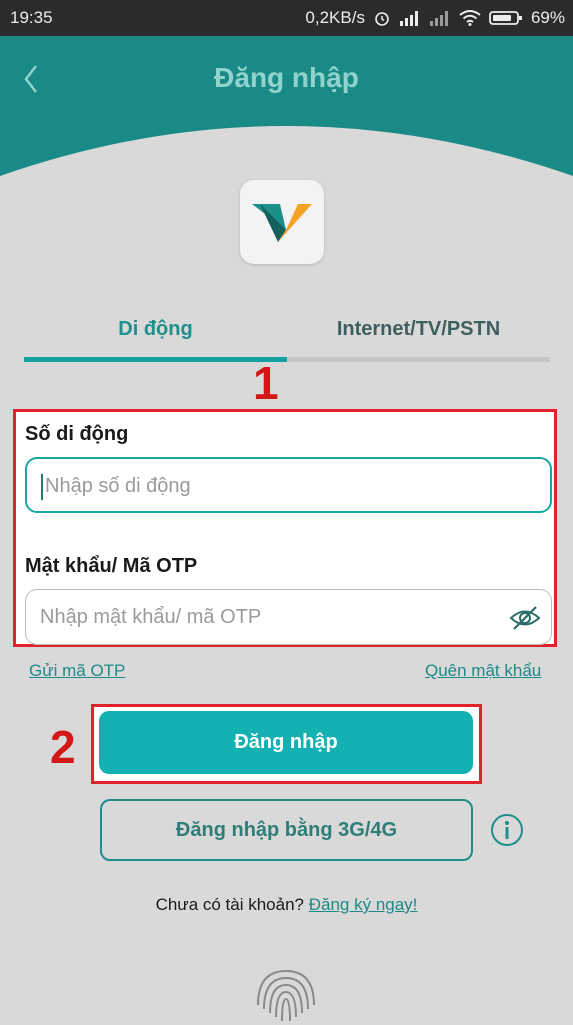 The image size is (573, 1025). I want to click on phone-label: Số di động, so click(77, 434).